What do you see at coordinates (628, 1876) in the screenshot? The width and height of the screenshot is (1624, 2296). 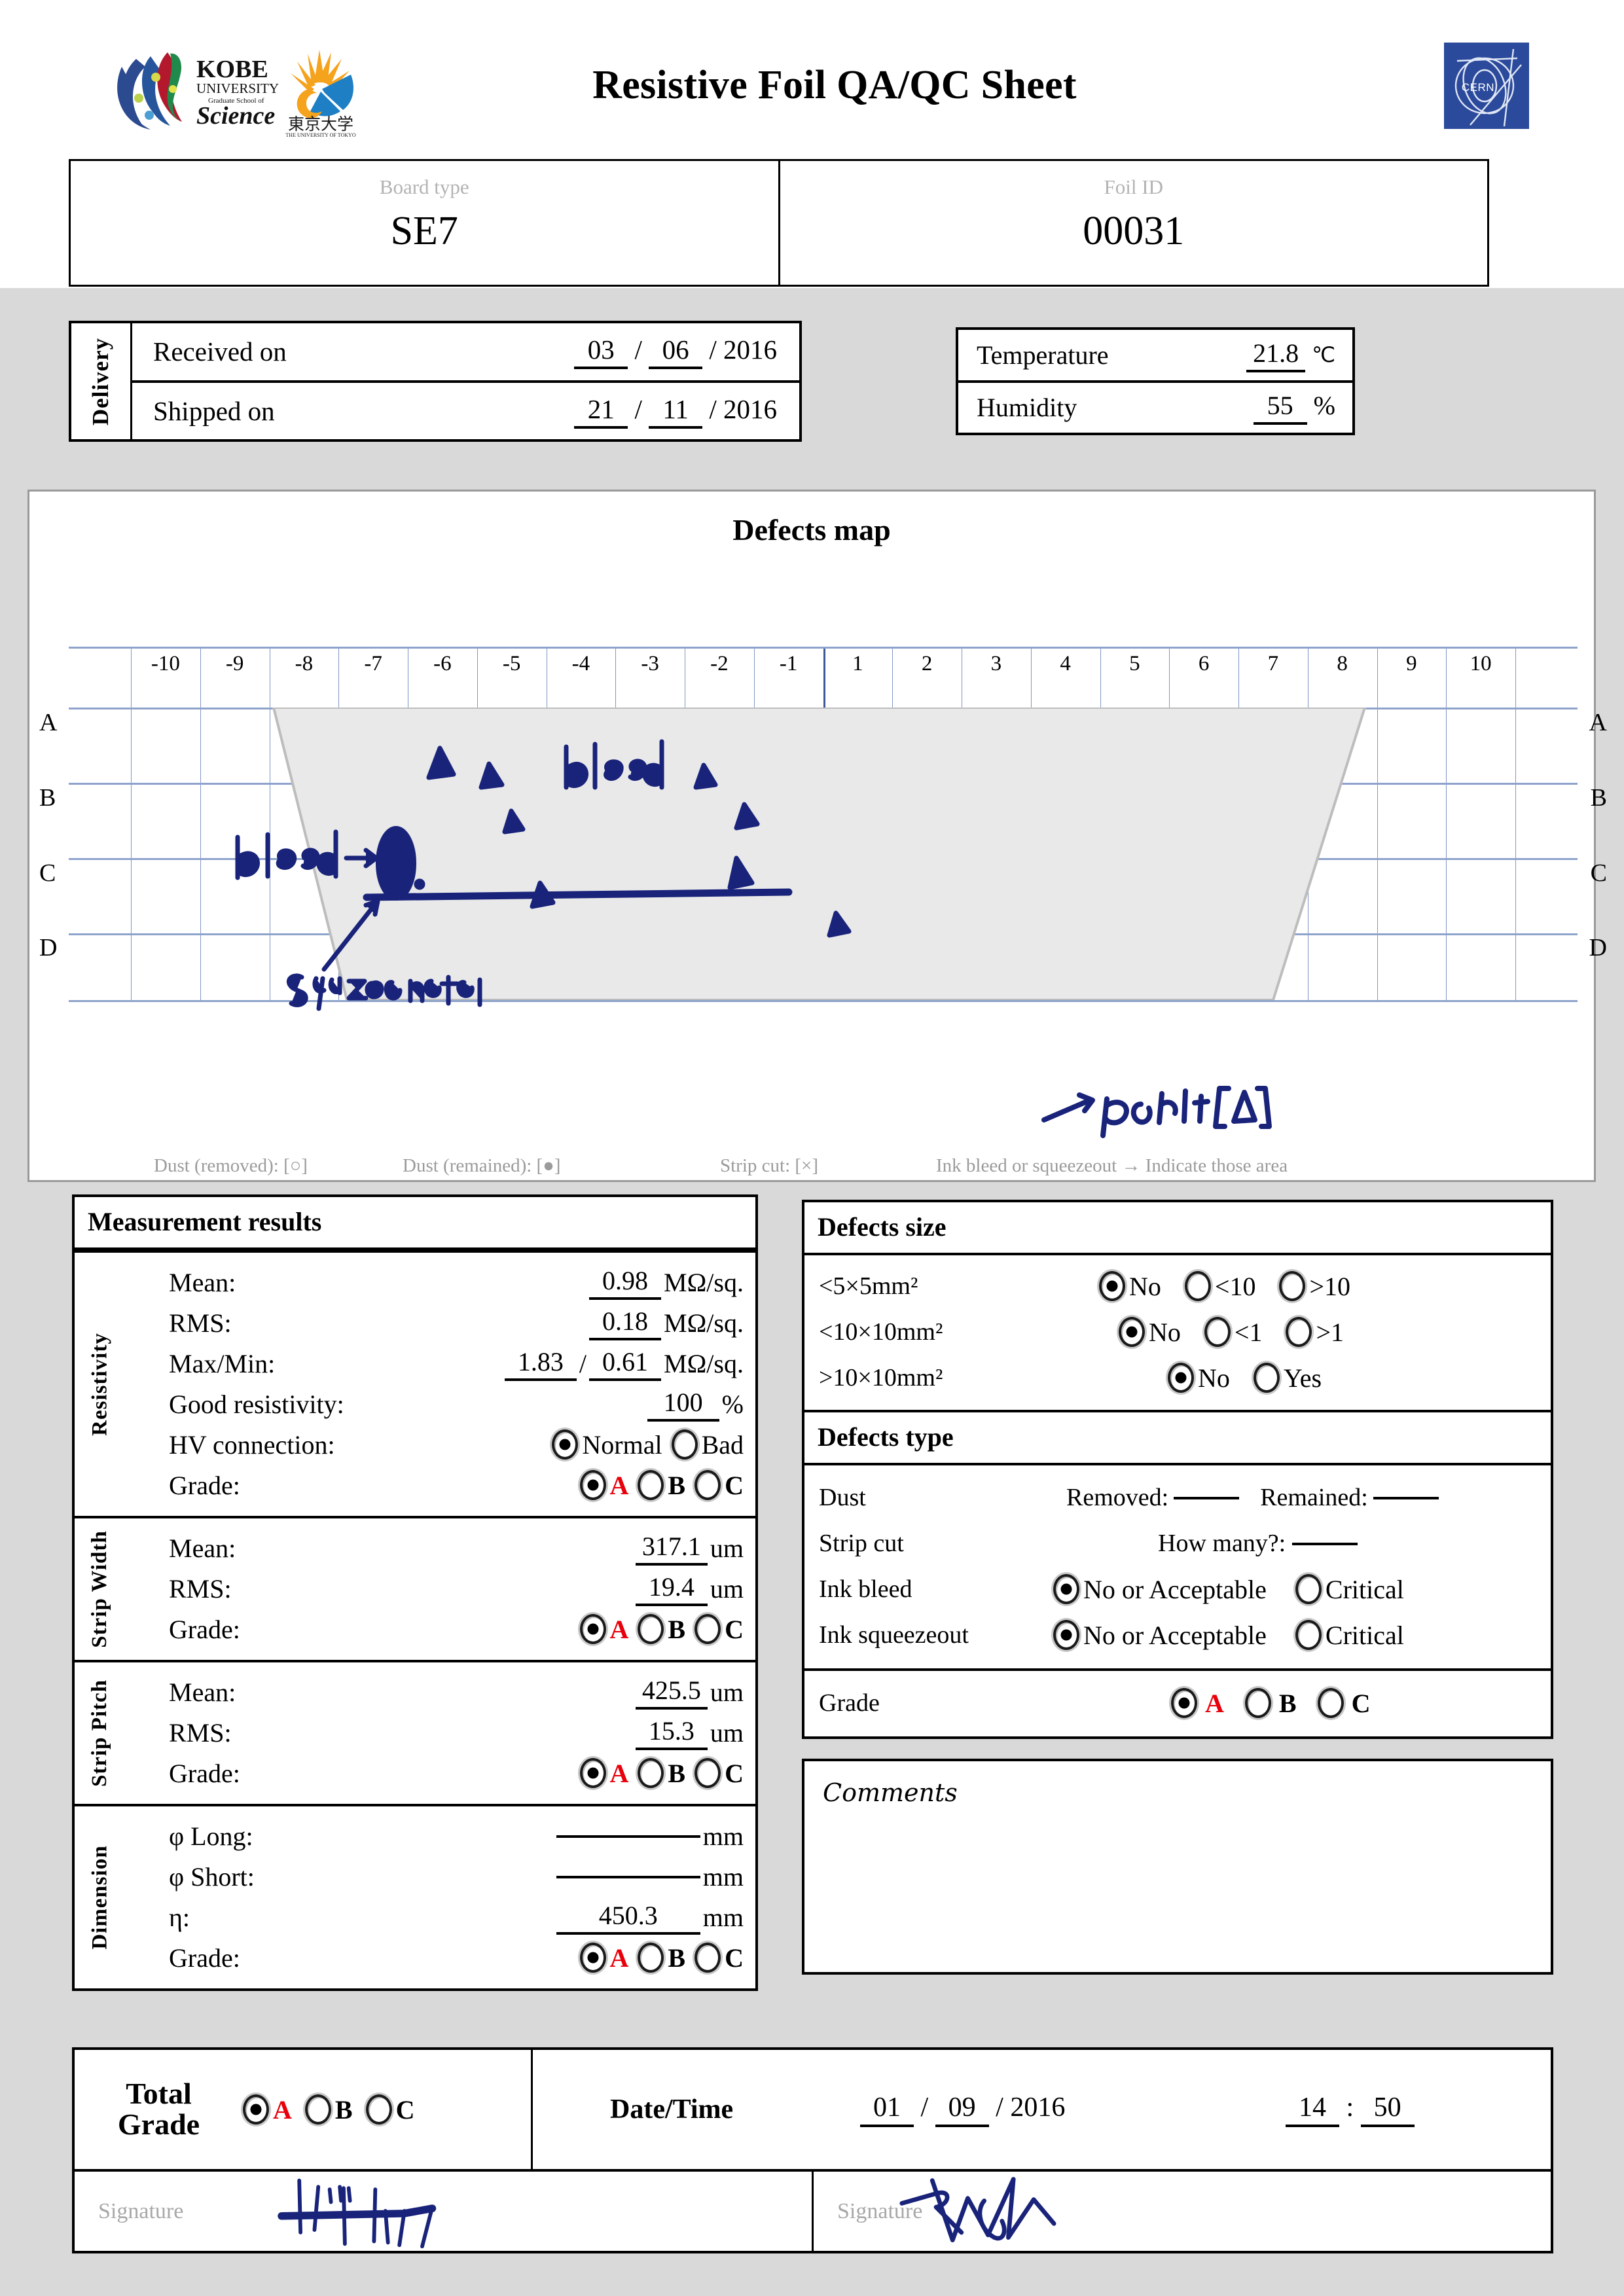 I see `dimension-short-value` at bounding box center [628, 1876].